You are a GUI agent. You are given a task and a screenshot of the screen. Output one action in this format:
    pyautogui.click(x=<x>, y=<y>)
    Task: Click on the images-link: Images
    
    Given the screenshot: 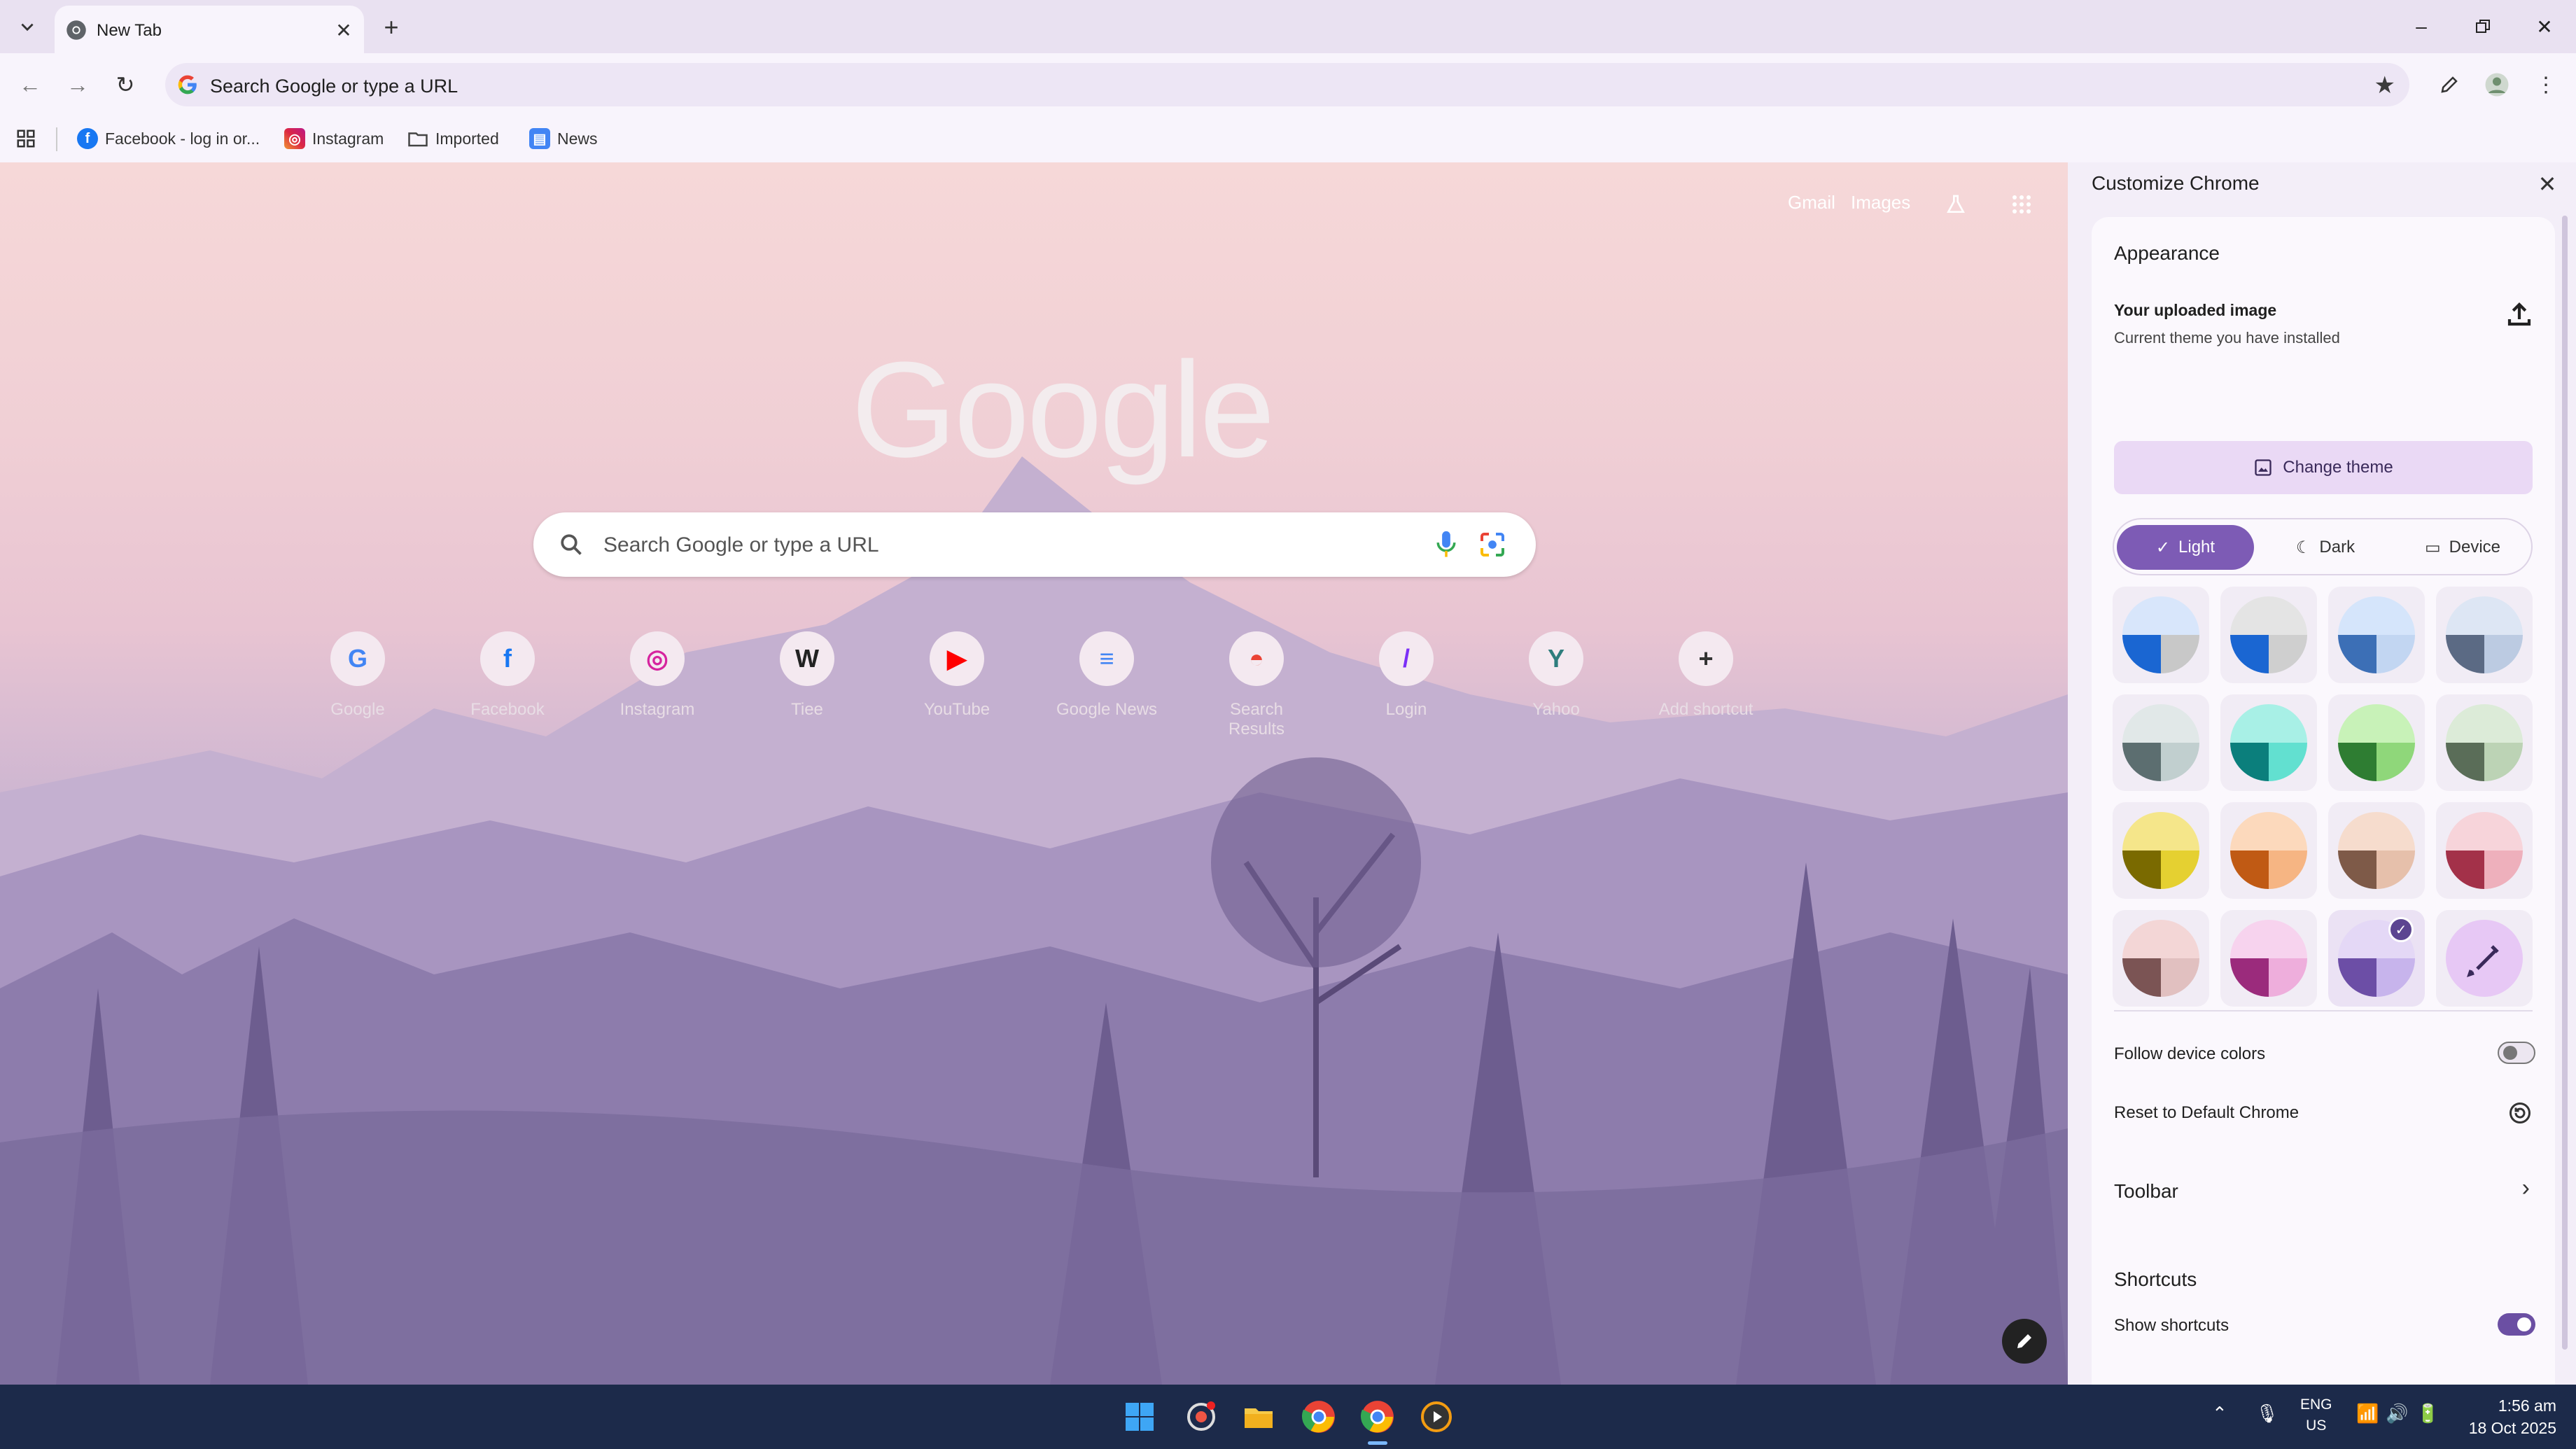 What is the action you would take?
    pyautogui.click(x=1880, y=203)
    